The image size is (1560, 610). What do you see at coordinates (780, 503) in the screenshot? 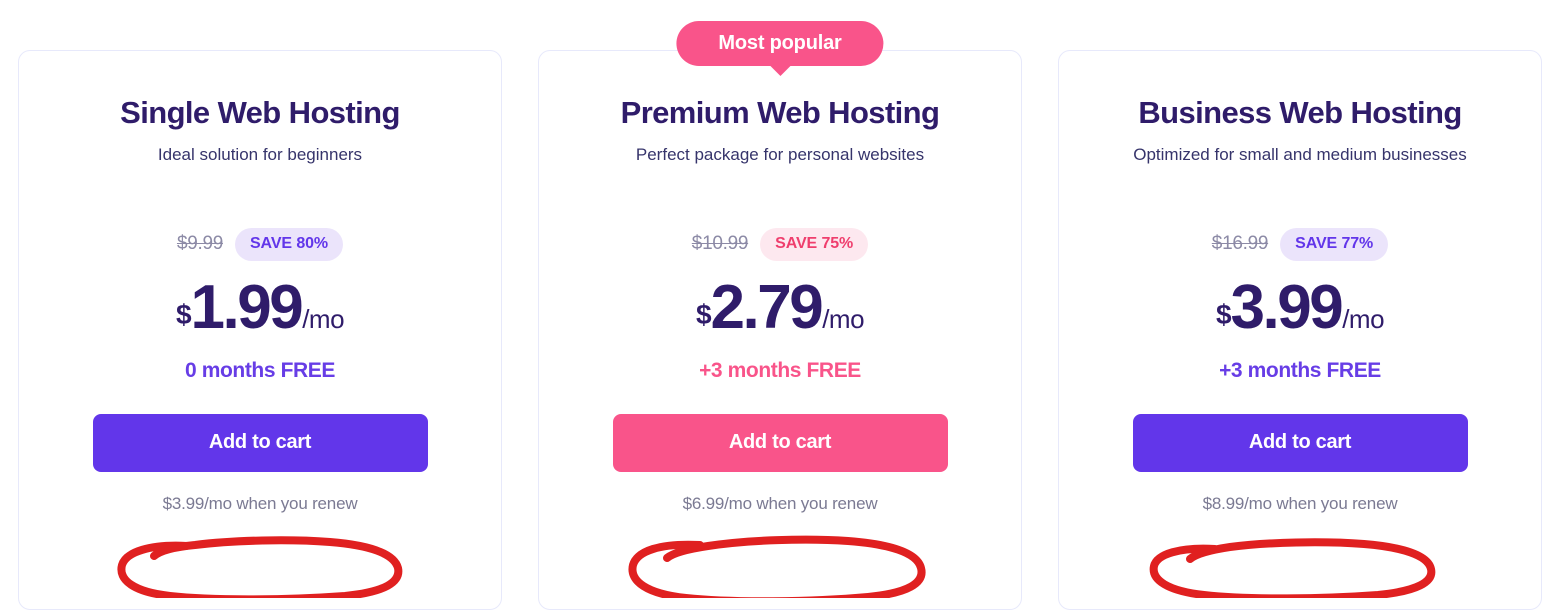
I see `renewal-price-note: $6.99/mo when you renew` at bounding box center [780, 503].